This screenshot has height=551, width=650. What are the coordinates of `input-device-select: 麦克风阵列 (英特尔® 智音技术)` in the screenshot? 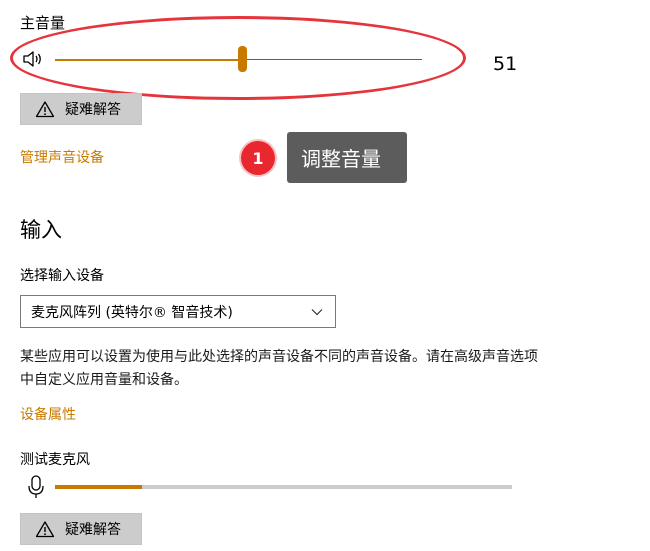 It's located at (178, 311).